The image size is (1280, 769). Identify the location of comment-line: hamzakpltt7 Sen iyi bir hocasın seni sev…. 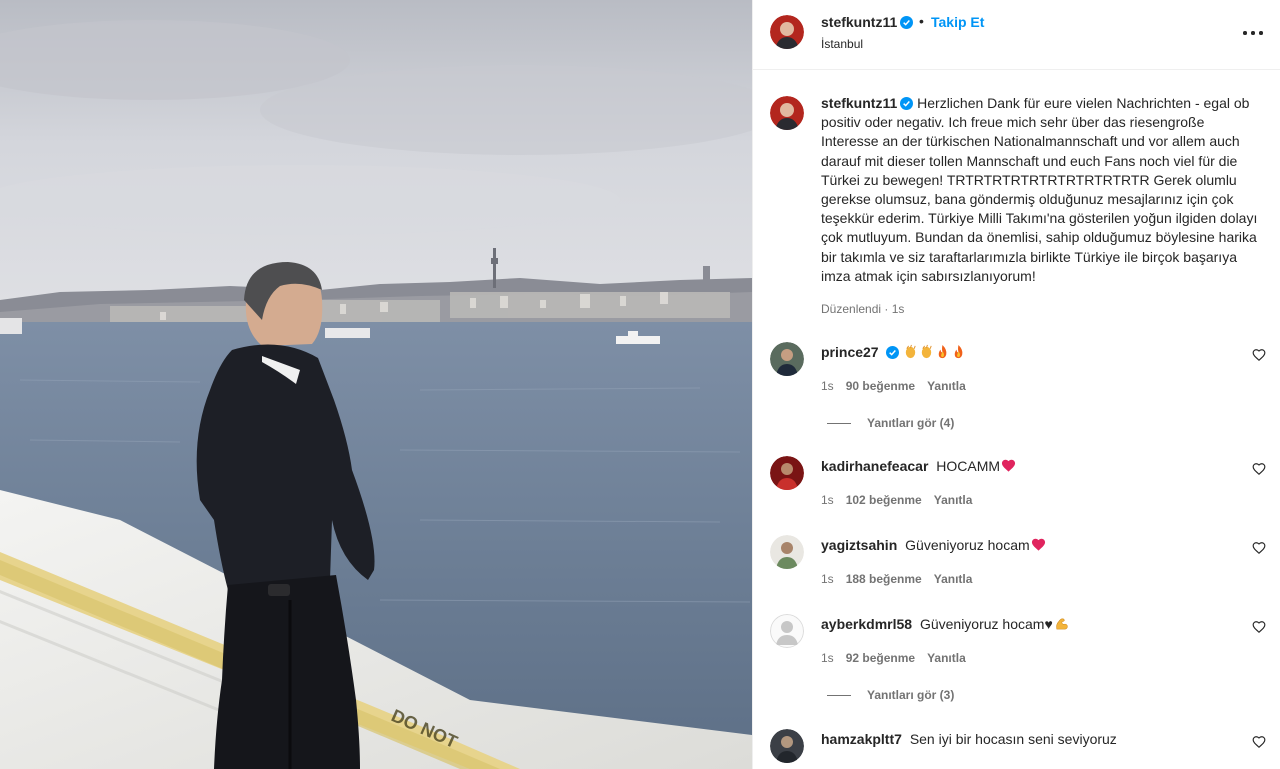
(969, 739).